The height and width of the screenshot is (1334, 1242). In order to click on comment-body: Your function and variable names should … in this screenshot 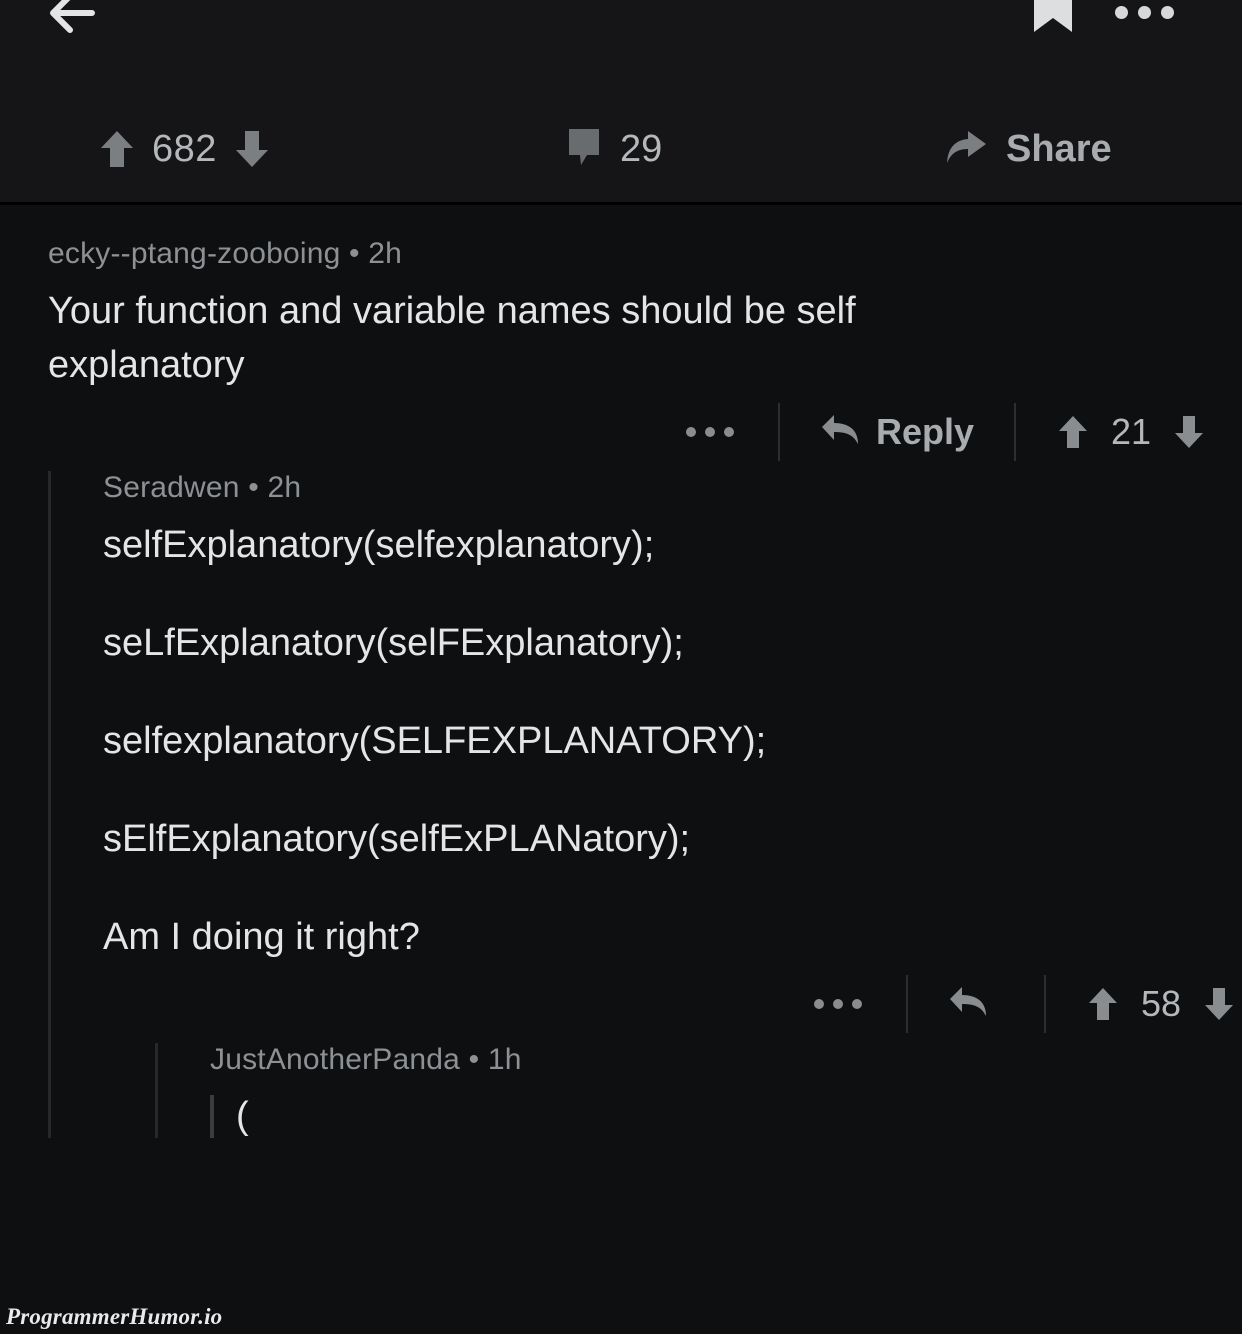, I will do `click(548, 339)`.